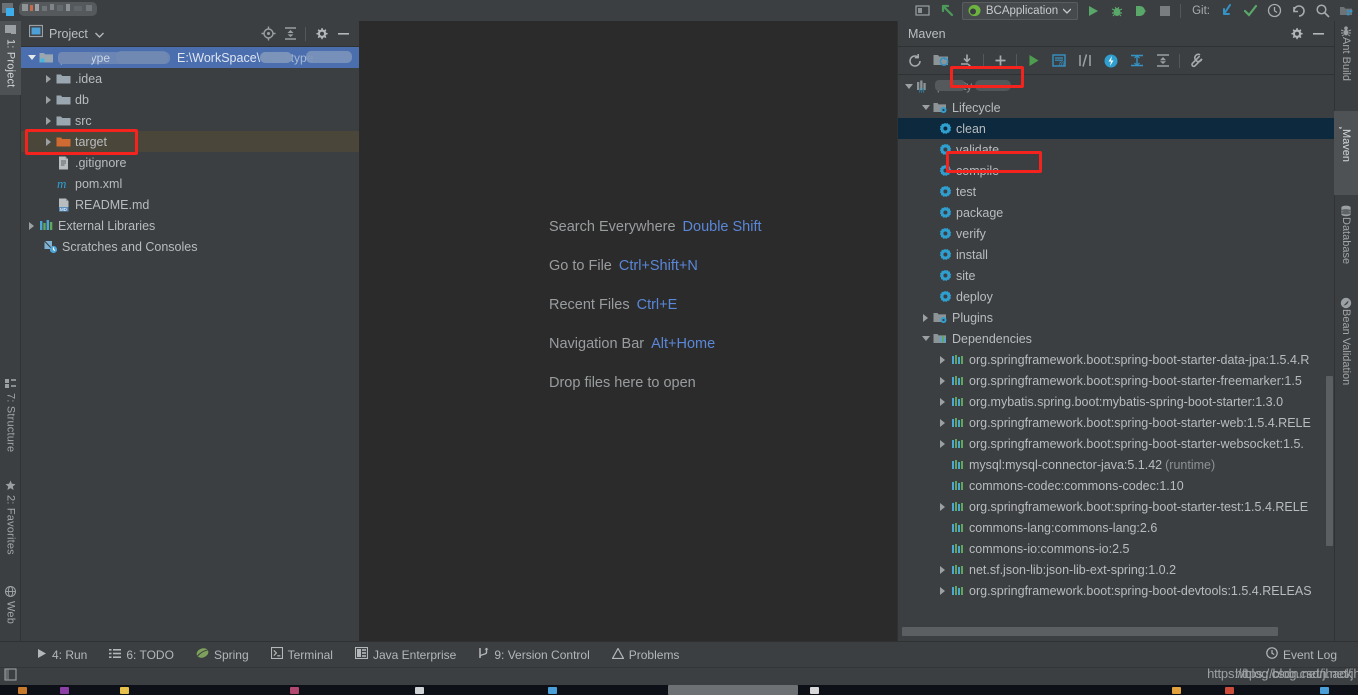  I want to click on tree-row-goal-clean: clean, so click(1116, 128).